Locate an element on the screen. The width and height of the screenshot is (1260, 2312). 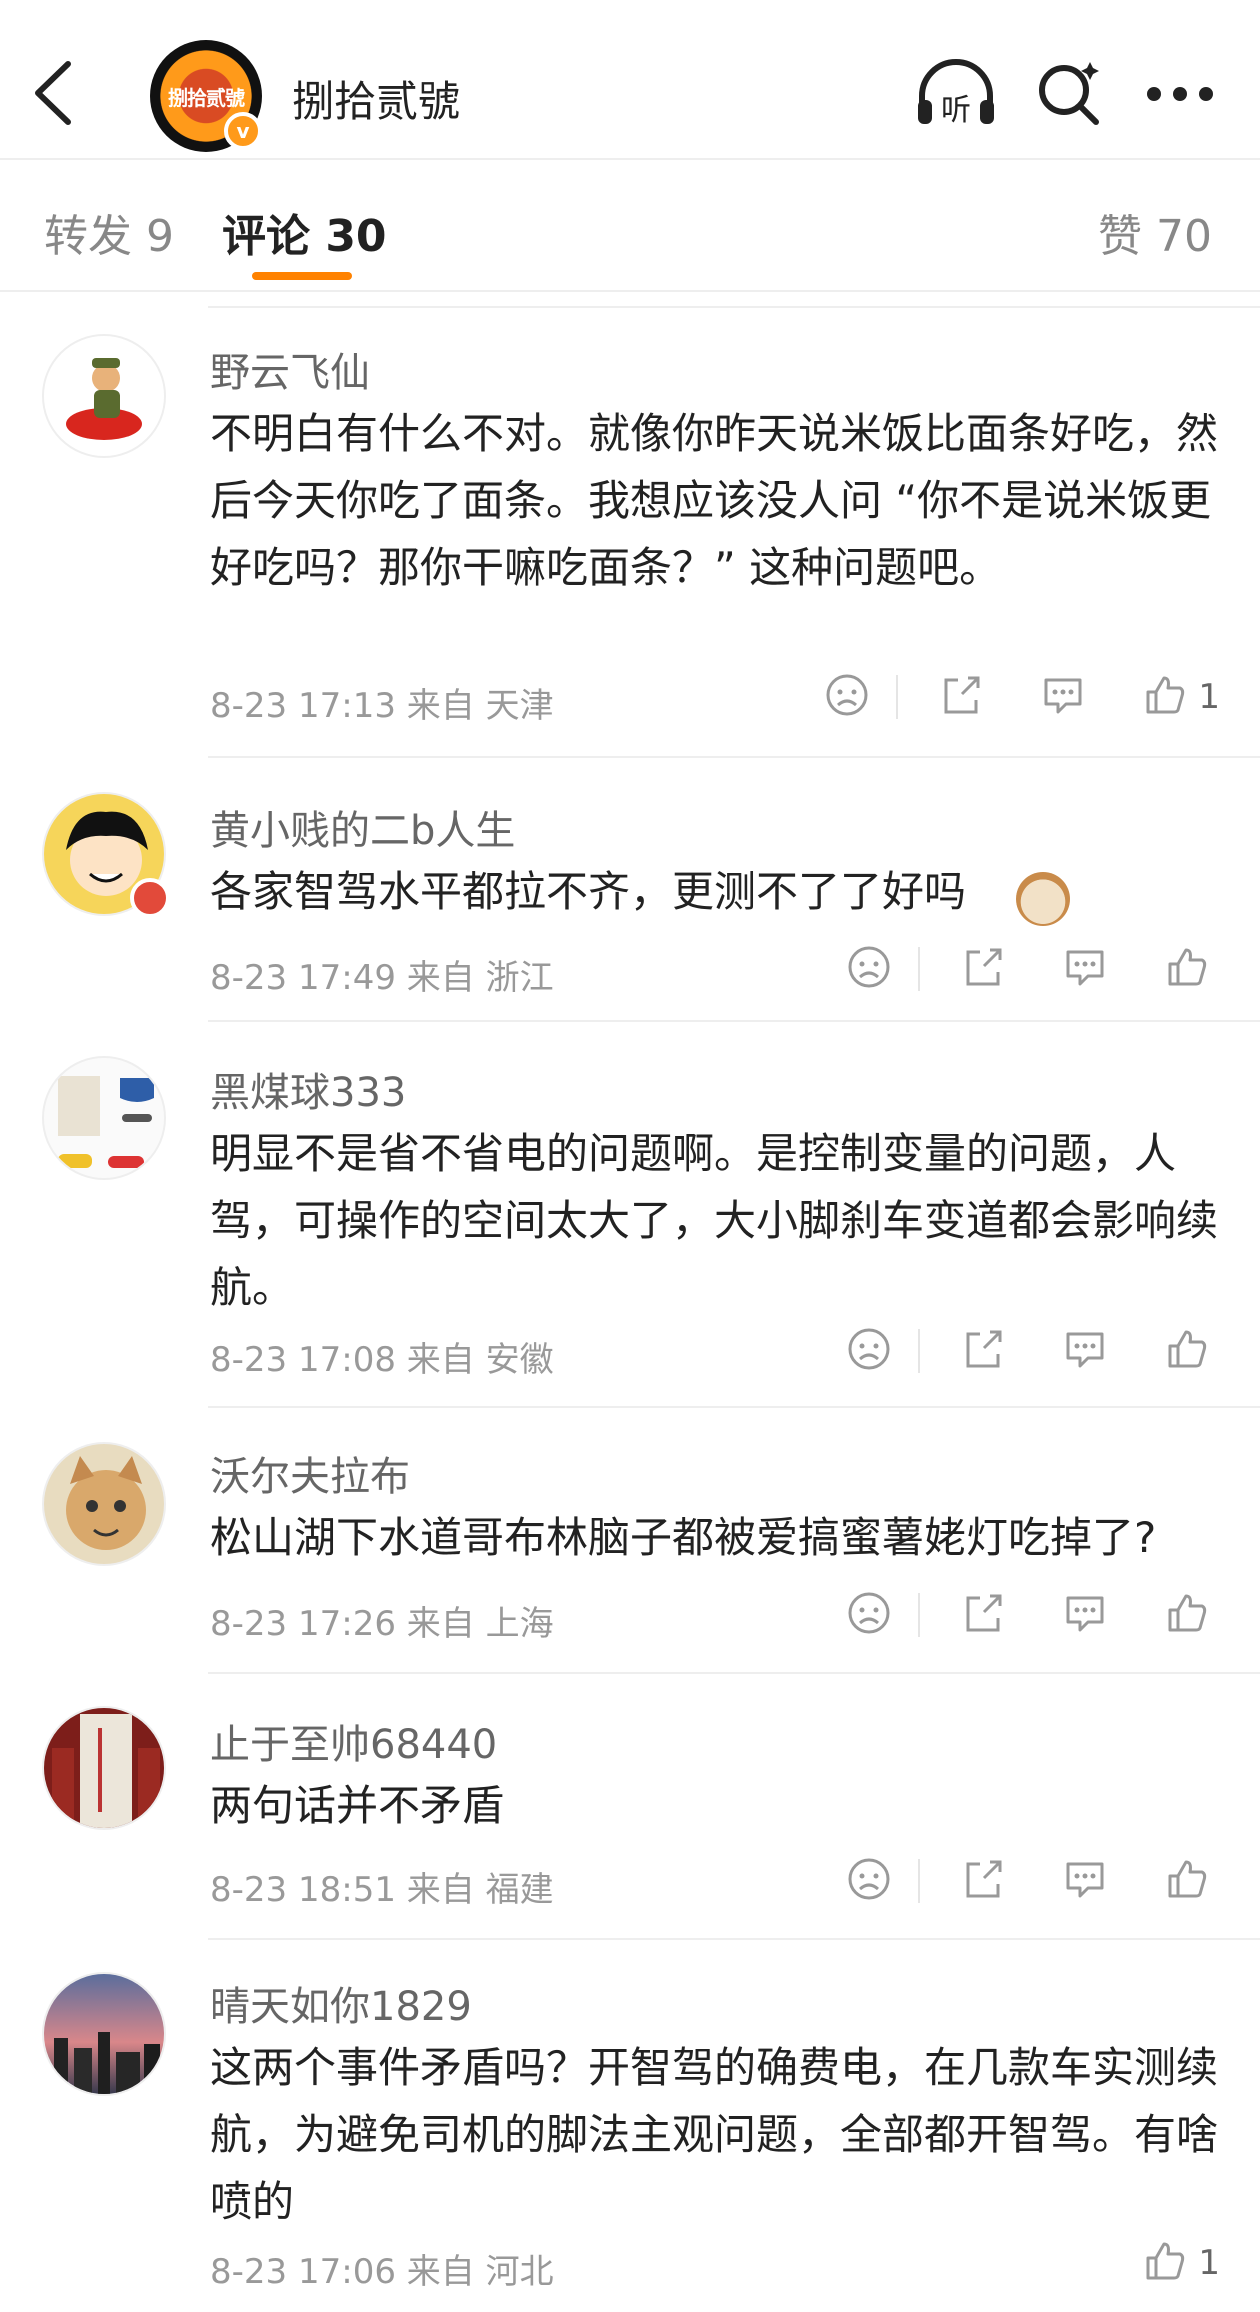
more-icon is located at coordinates (1180, 94).